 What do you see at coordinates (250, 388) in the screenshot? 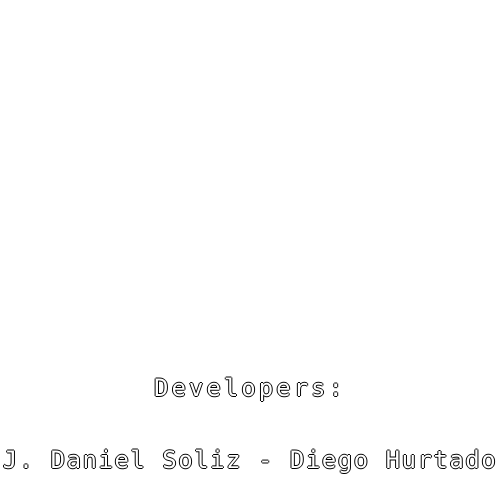
I see `credits-heading: Developers:` at bounding box center [250, 388].